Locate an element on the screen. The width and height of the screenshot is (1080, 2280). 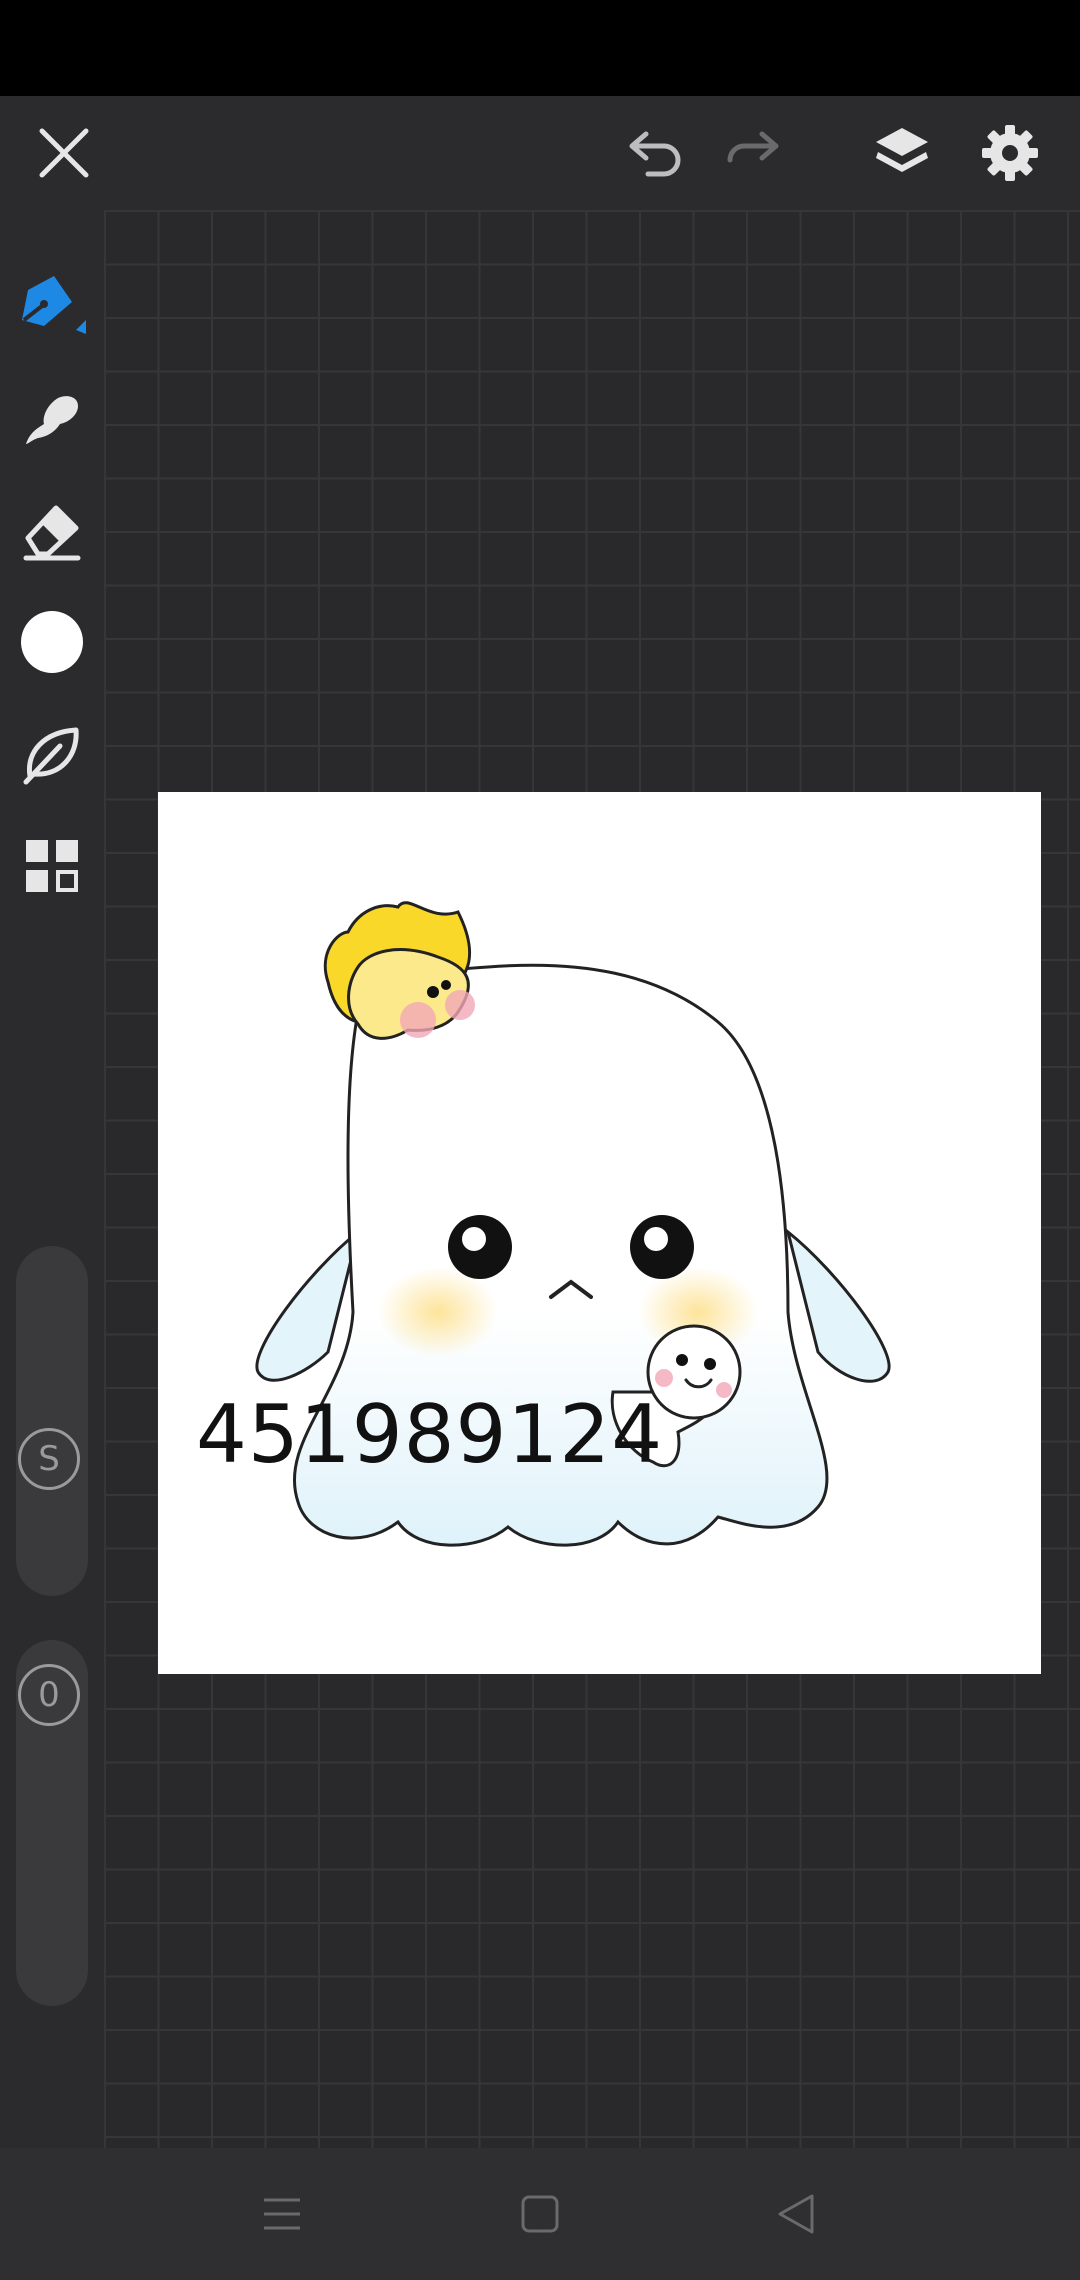
close-button is located at coordinates (64, 153).